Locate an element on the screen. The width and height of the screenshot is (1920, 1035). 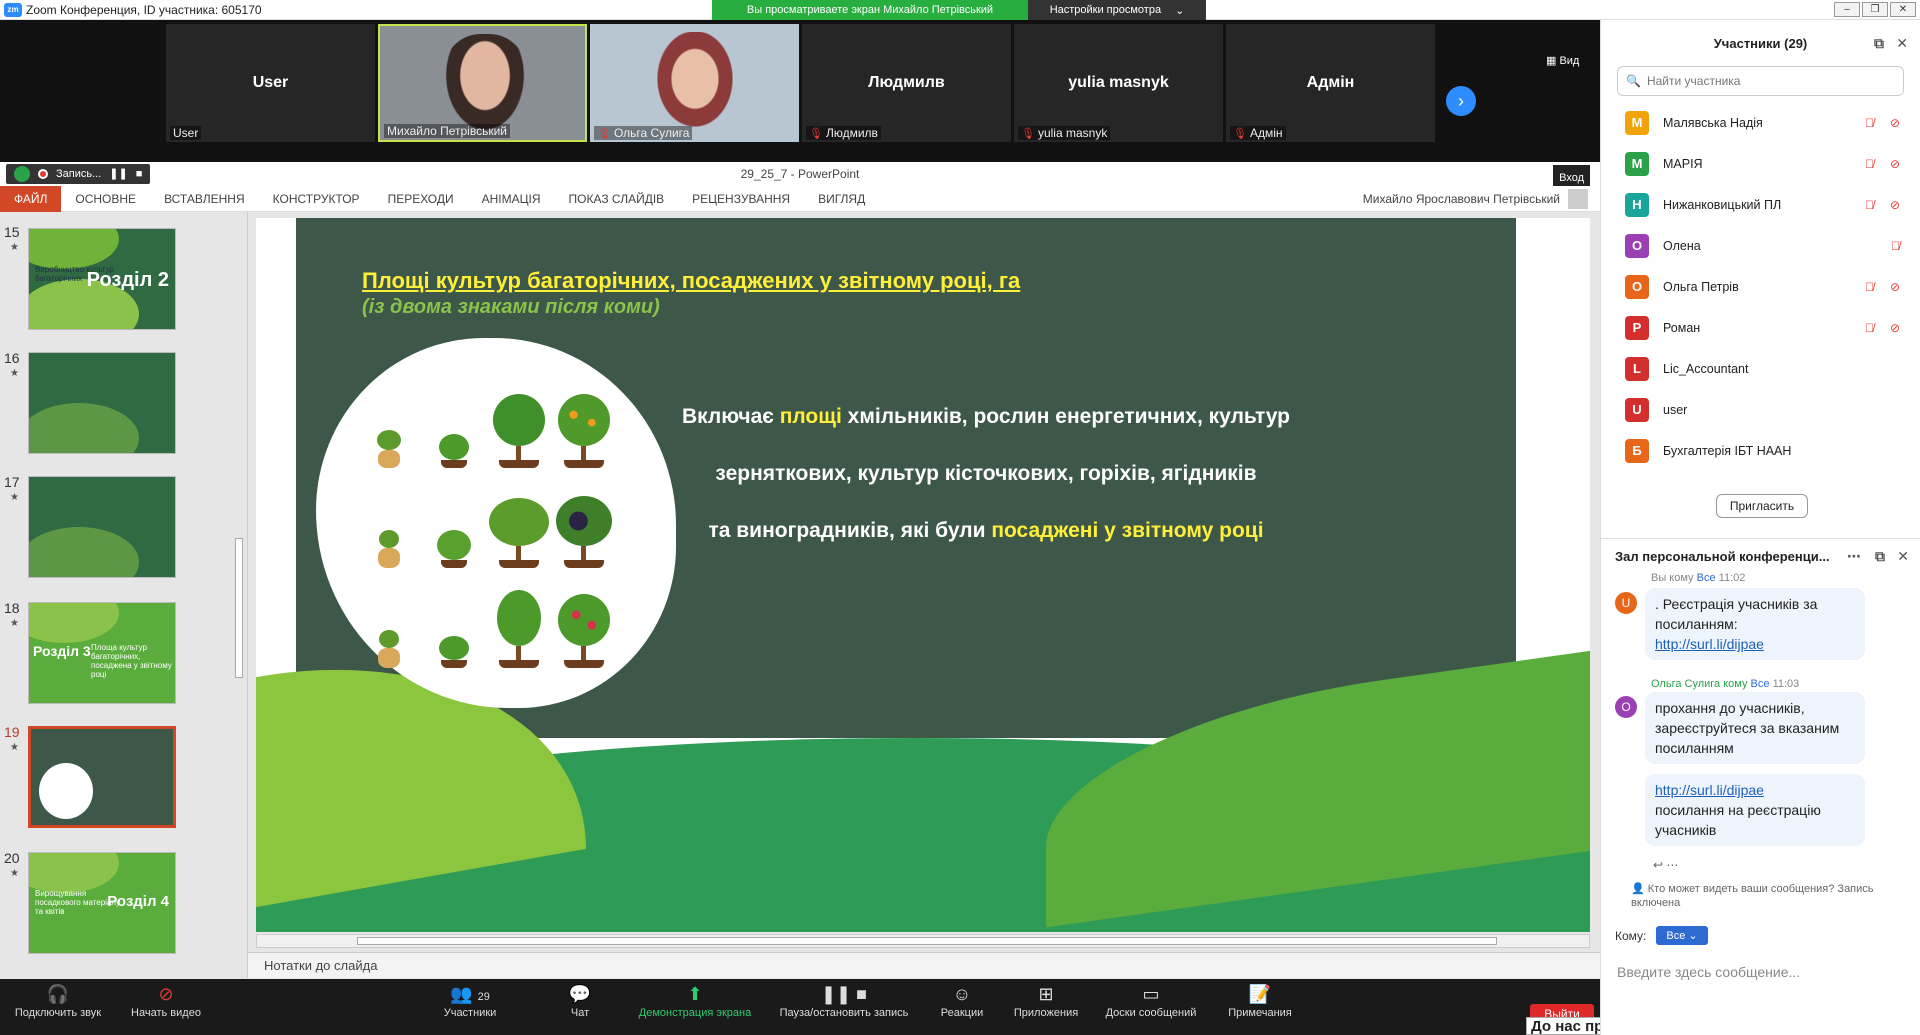
tab-transitions: ПЕРЕХОДИ is located at coordinates (421, 199).